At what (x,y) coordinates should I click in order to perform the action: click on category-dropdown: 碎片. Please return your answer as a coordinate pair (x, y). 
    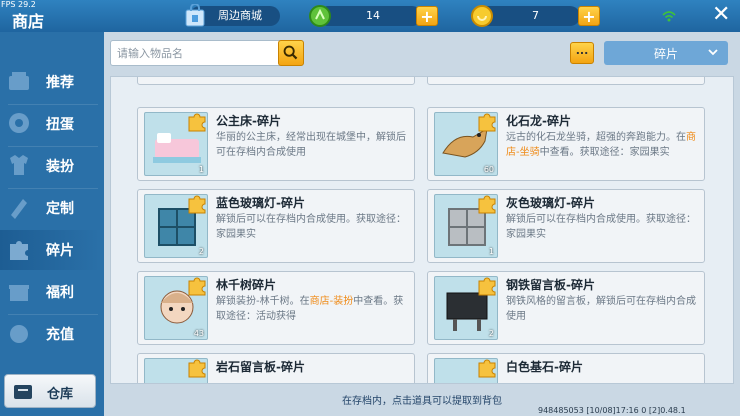
    Looking at the image, I should click on (666, 53).